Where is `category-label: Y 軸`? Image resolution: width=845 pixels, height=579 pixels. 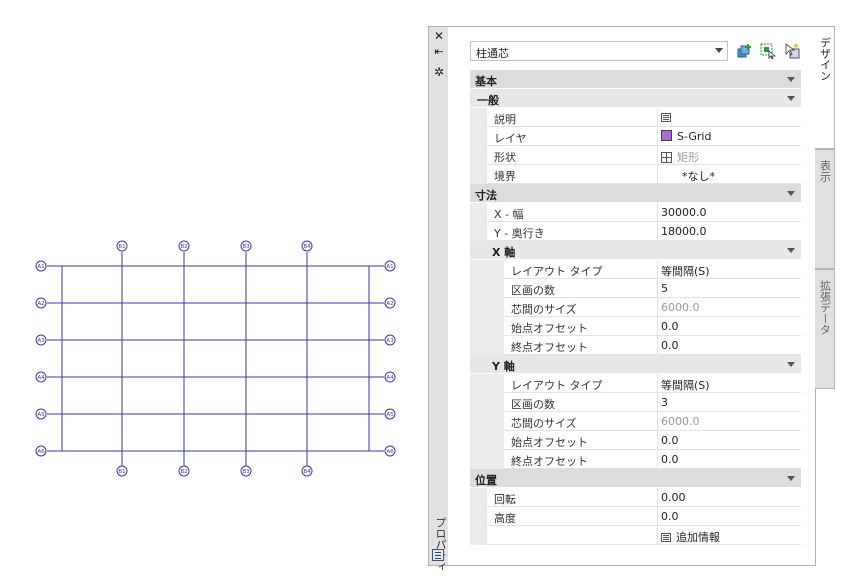 category-label: Y 軸 is located at coordinates (503, 366).